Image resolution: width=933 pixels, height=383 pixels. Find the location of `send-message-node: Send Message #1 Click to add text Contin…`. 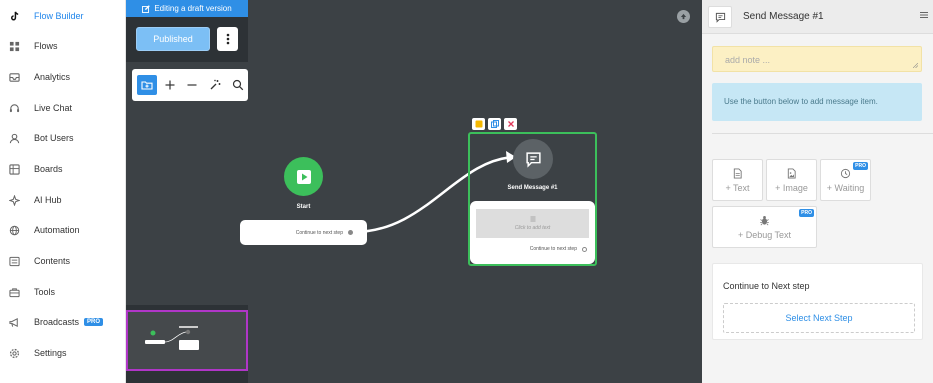

send-message-node: Send Message #1 Click to add text Contin… is located at coordinates (532, 199).